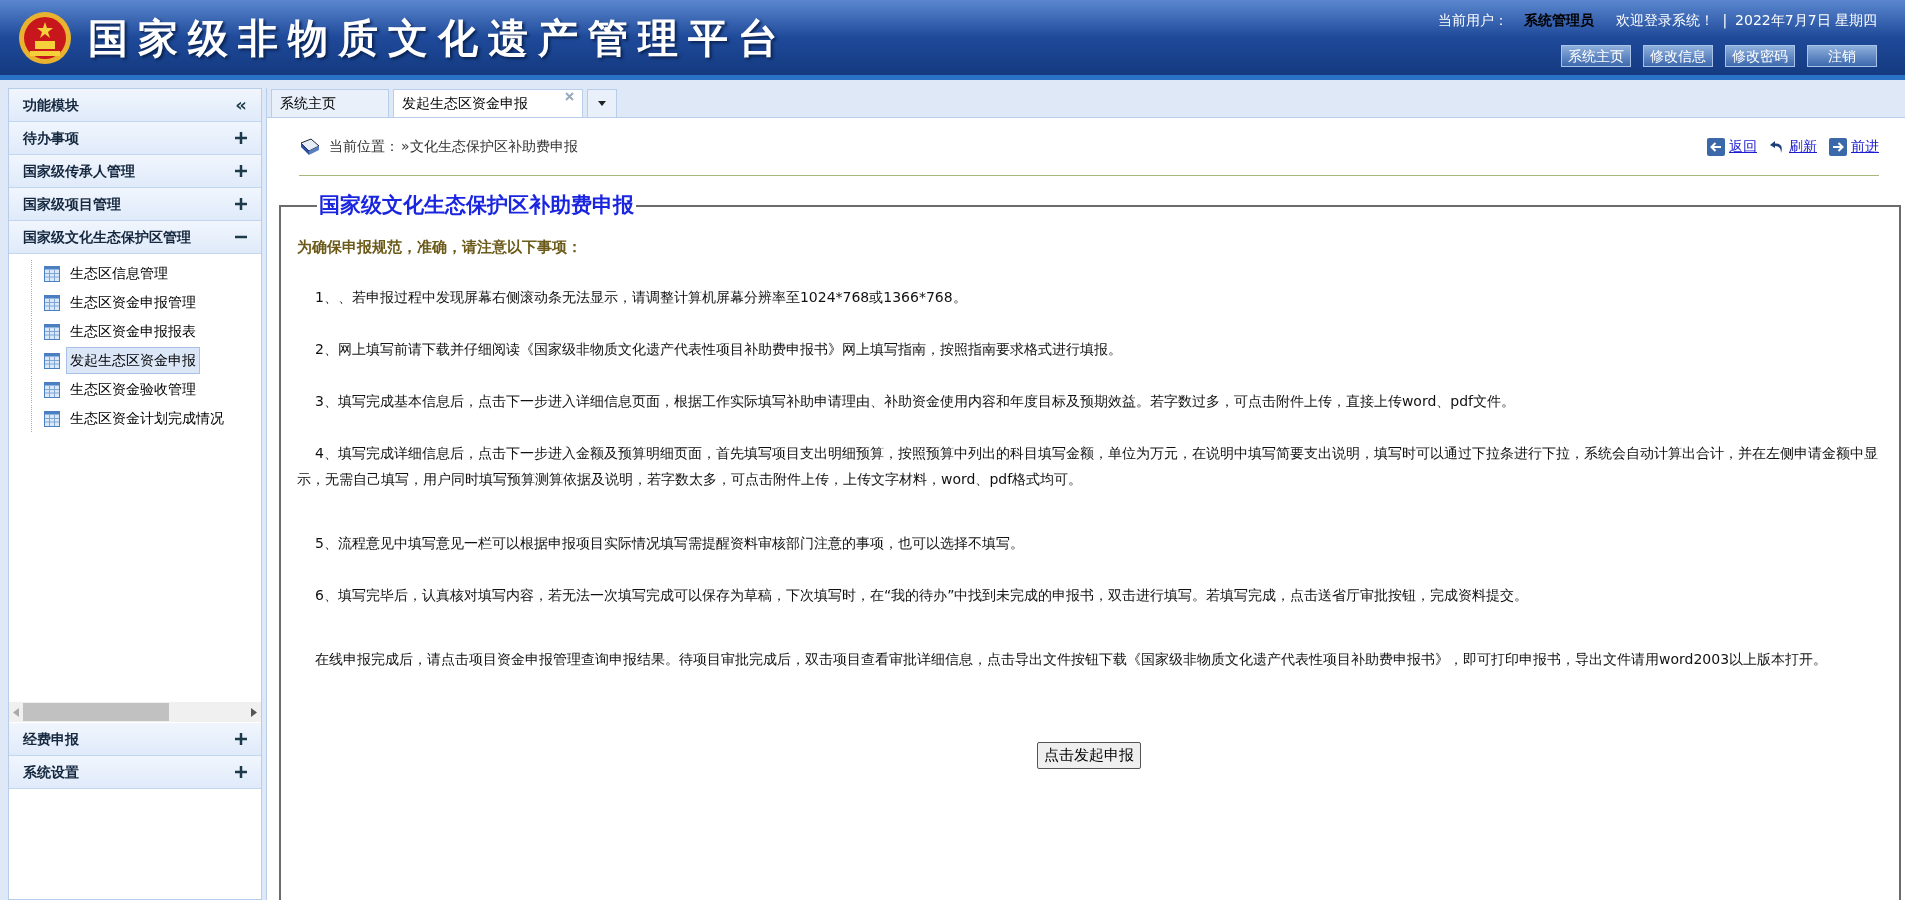 This screenshot has width=1905, height=900. What do you see at coordinates (133, 389) in the screenshot?
I see `tree-item: 生态区资金验收管理` at bounding box center [133, 389].